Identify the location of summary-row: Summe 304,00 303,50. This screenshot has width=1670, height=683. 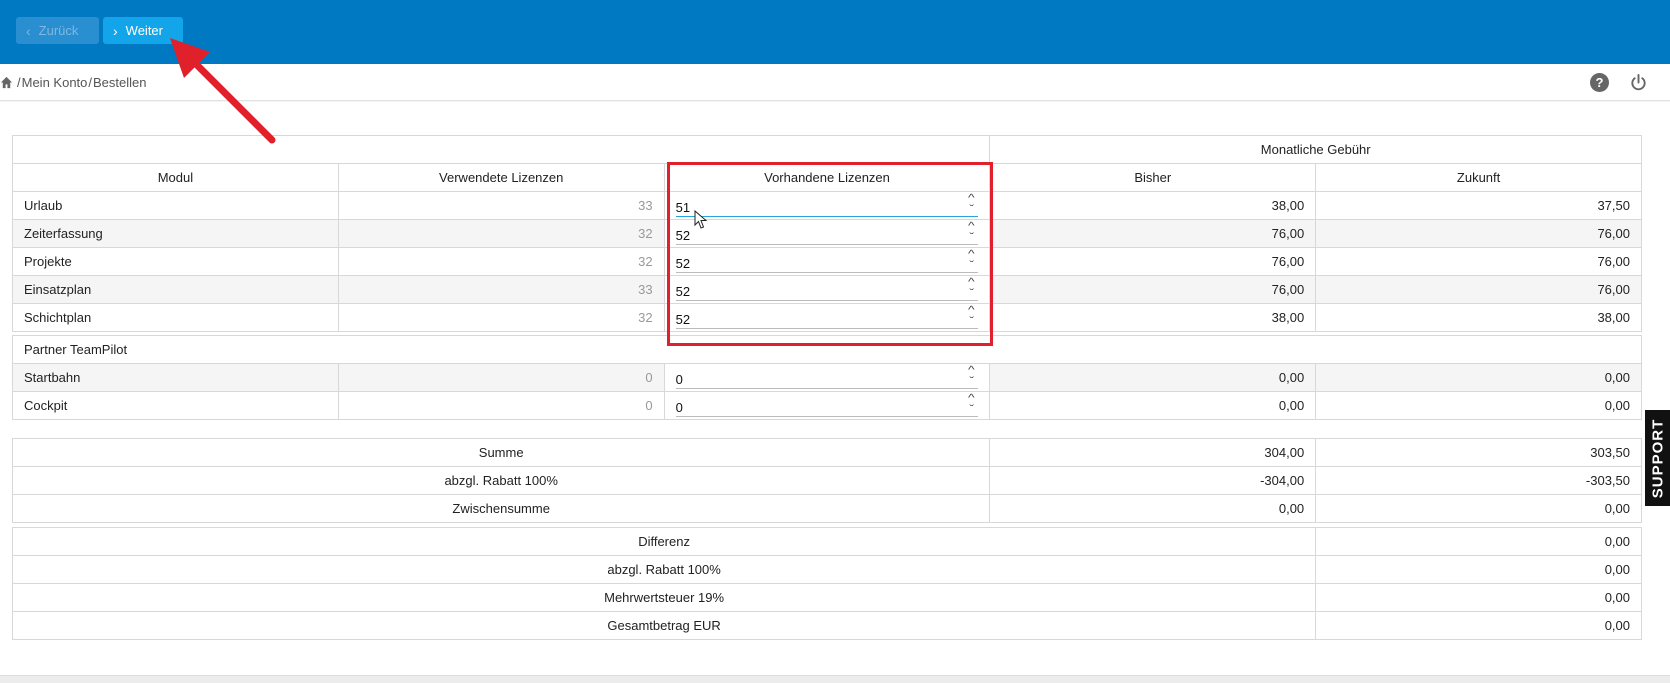
(826, 452).